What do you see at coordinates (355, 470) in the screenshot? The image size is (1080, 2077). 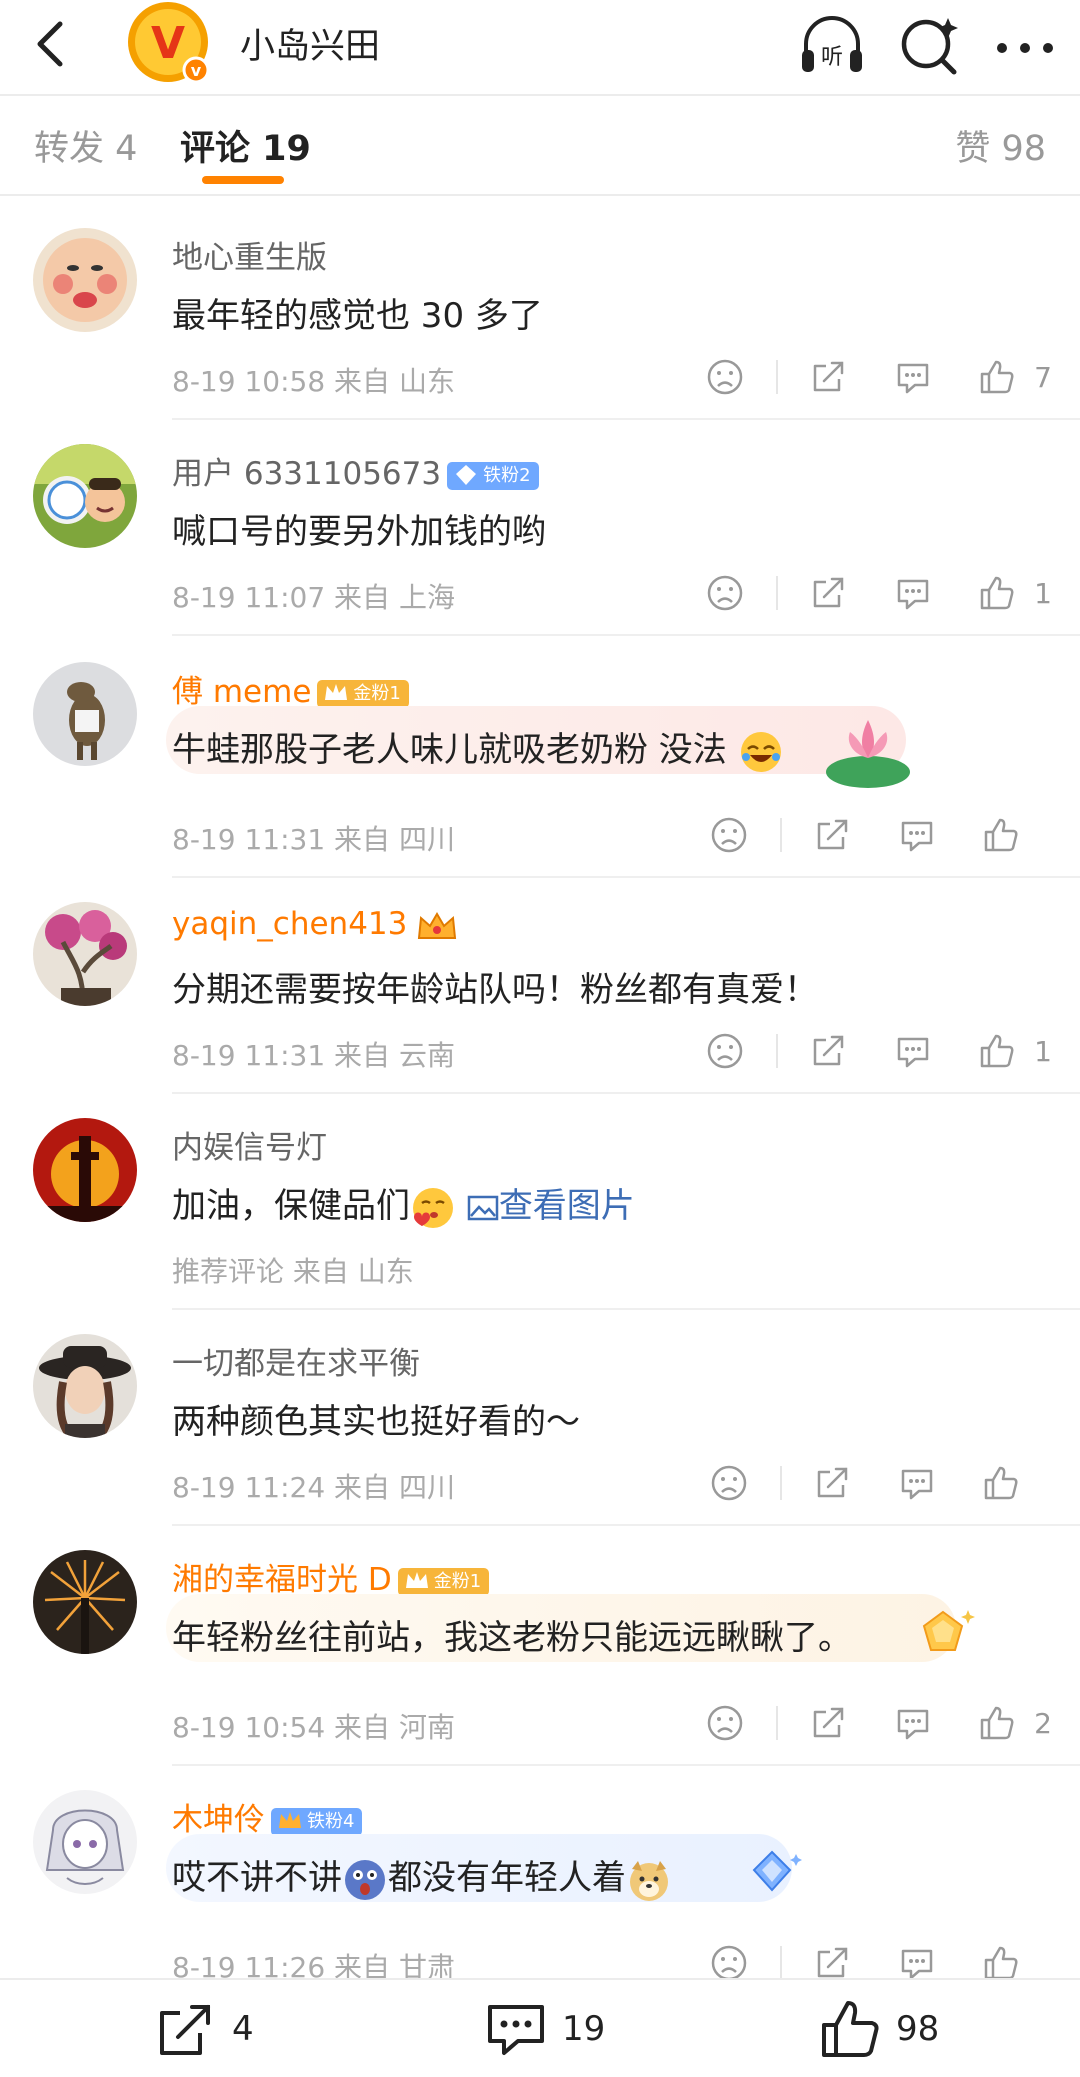 I see `comment-author: 用户 6331105673 铁粉2` at bounding box center [355, 470].